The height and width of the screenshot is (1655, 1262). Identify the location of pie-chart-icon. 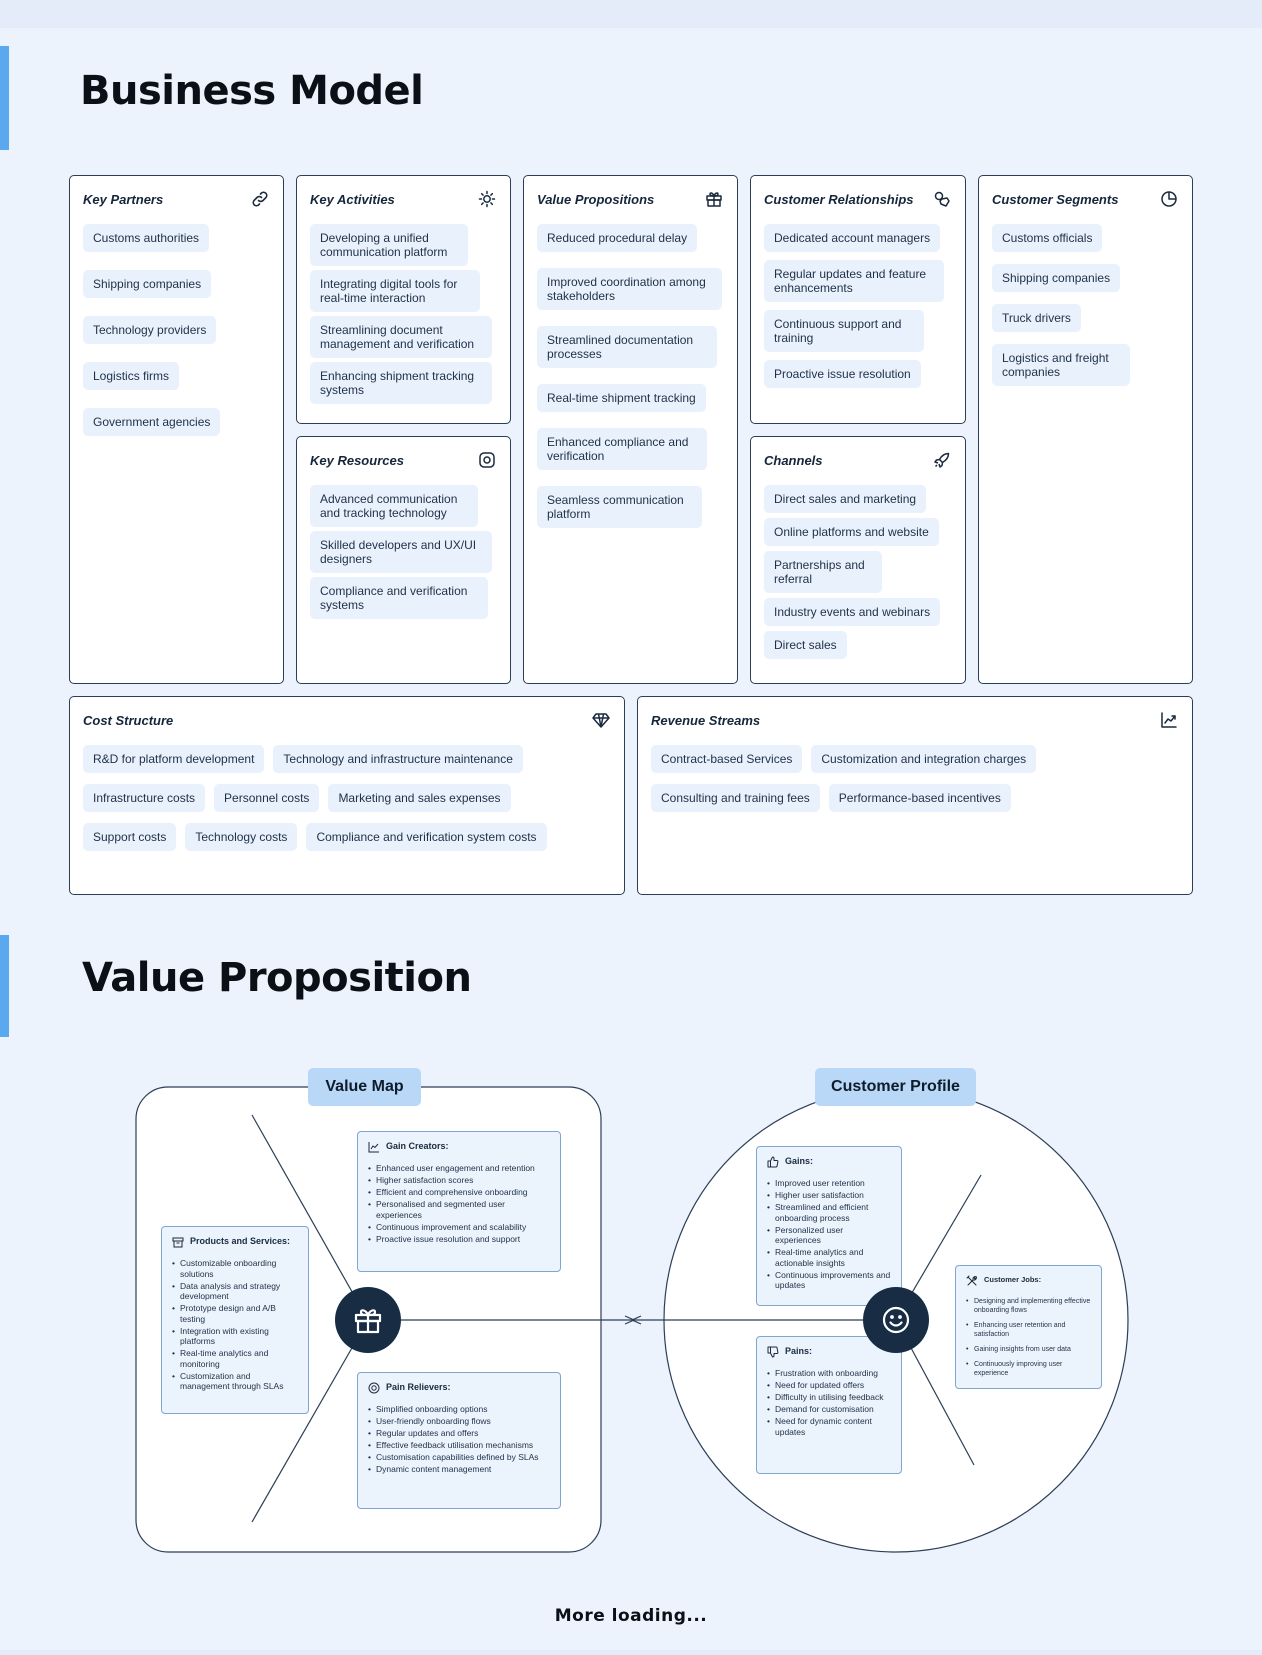
(1169, 199).